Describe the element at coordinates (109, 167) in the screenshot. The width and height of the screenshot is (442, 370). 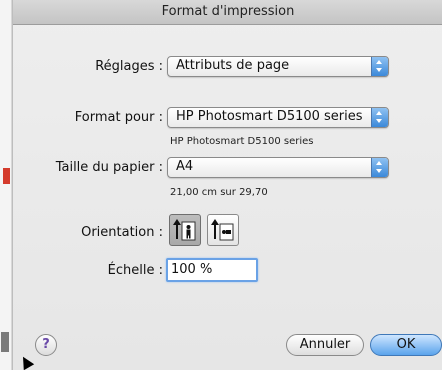
I see `paper-size-label: Taille du papier :` at that location.